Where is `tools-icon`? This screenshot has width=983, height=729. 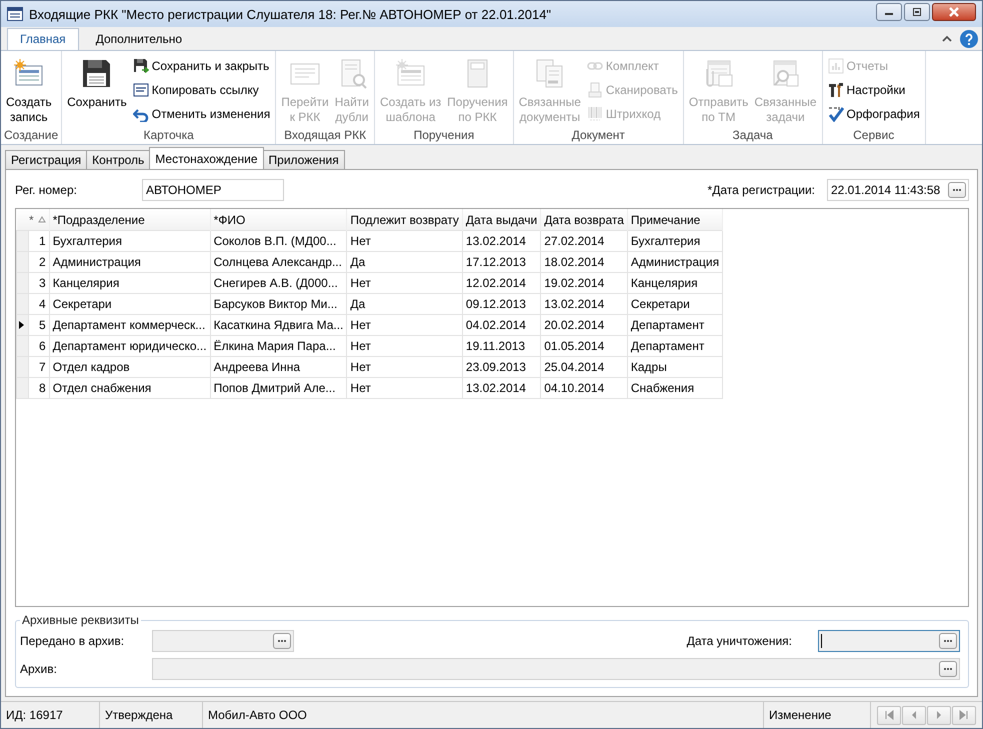
tools-icon is located at coordinates (836, 90).